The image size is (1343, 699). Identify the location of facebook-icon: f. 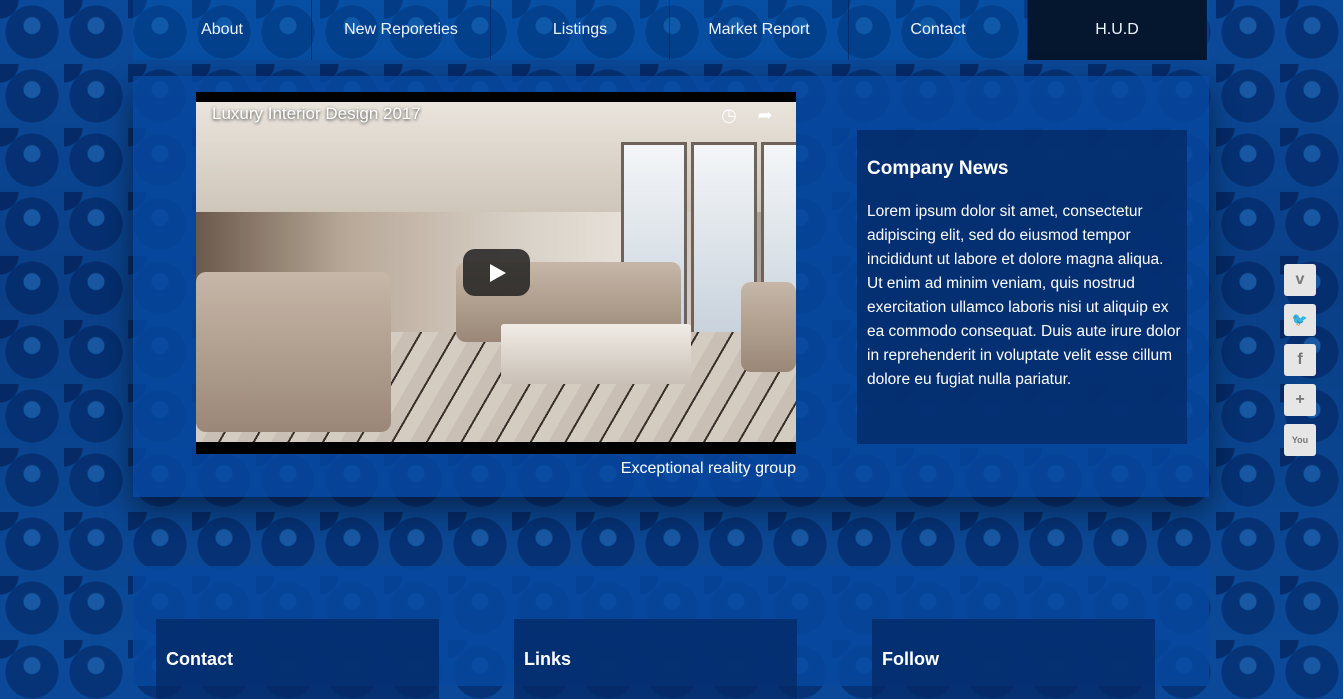
(1300, 360).